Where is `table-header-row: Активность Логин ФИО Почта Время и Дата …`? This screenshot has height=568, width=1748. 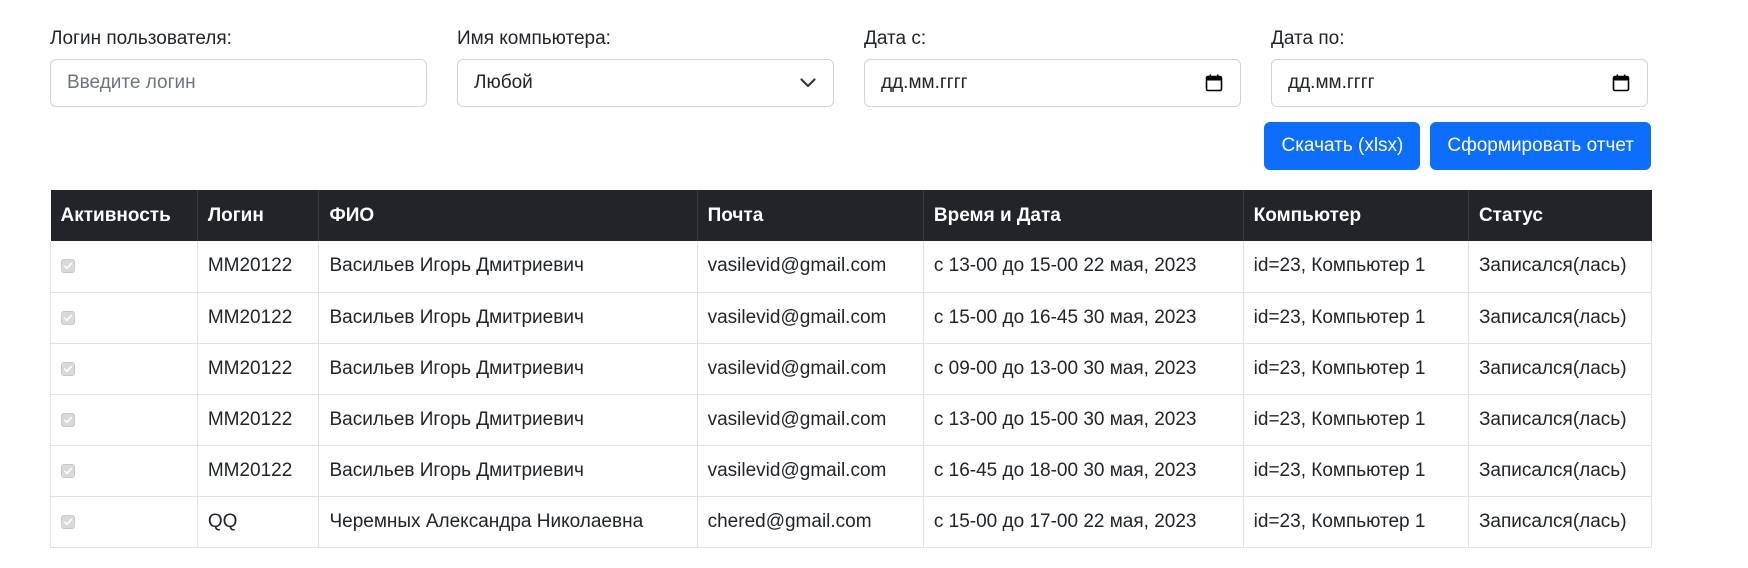
table-header-row: Активность Логин ФИО Почта Время и Дата … is located at coordinates (851, 215).